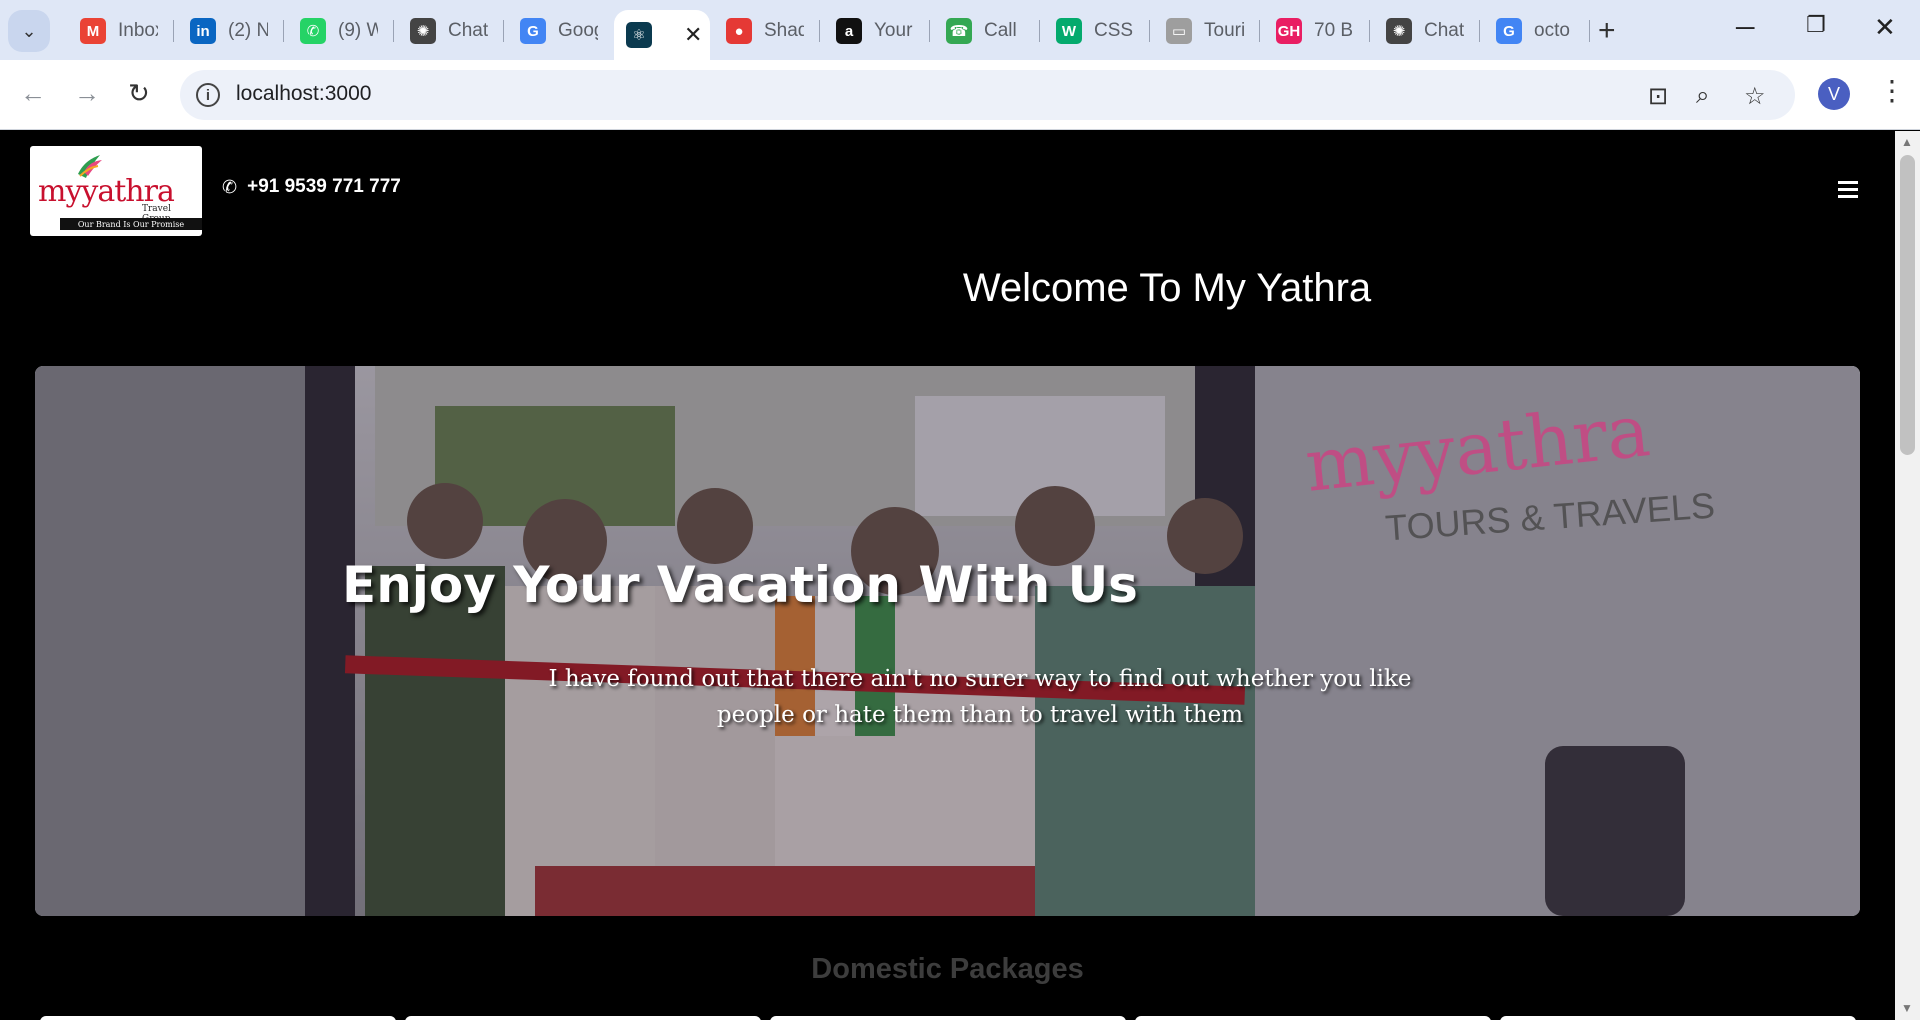  Describe the element at coordinates (784, 30) in the screenshot. I see `tab-title: Shad` at that location.